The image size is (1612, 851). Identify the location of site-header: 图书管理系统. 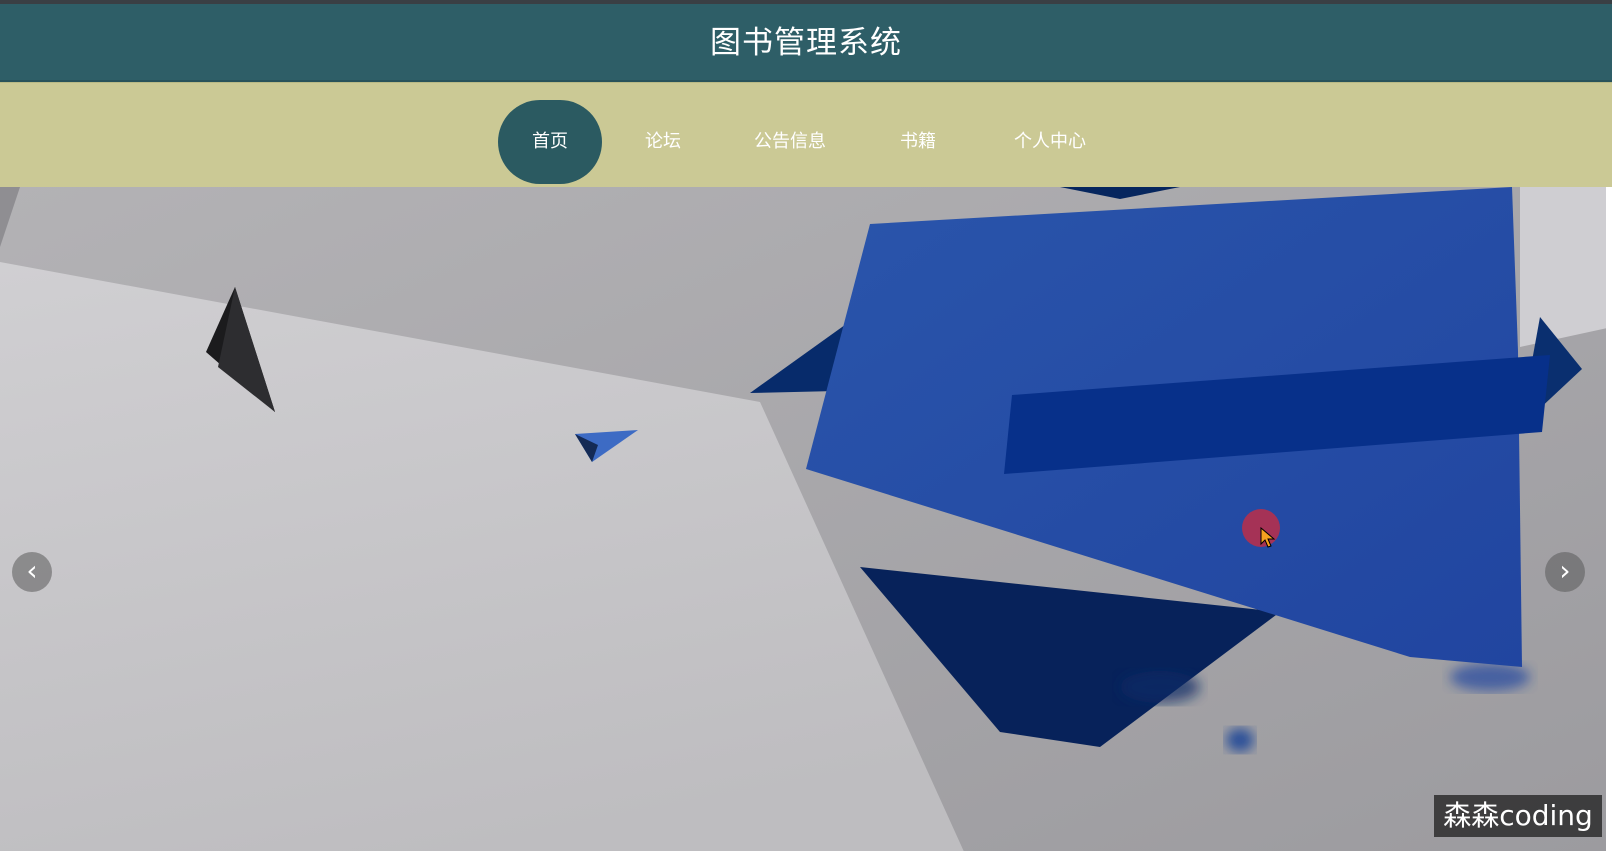
(806, 43).